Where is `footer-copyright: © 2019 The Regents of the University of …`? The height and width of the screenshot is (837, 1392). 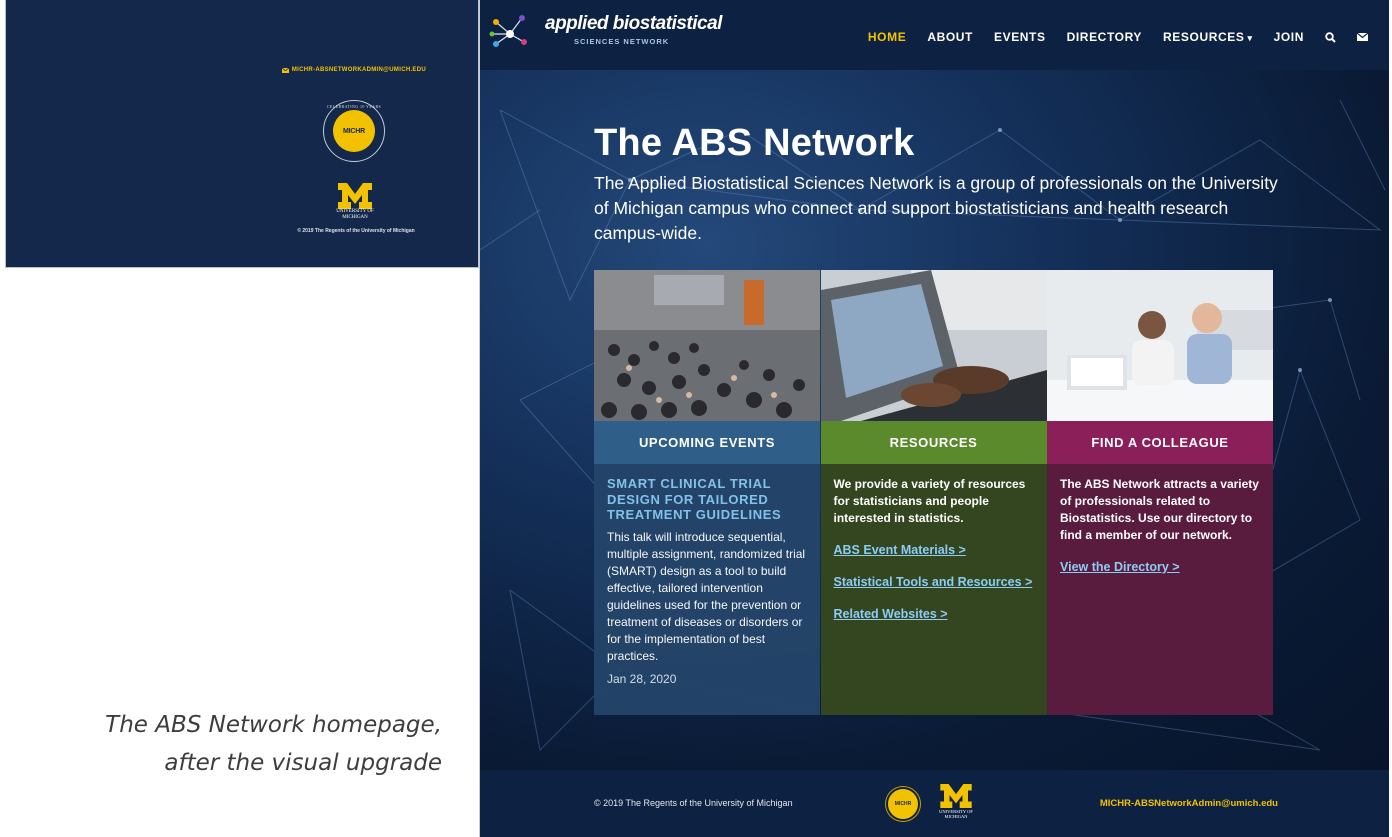 footer-copyright: © 2019 The Regents of the University of … is located at coordinates (693, 803).